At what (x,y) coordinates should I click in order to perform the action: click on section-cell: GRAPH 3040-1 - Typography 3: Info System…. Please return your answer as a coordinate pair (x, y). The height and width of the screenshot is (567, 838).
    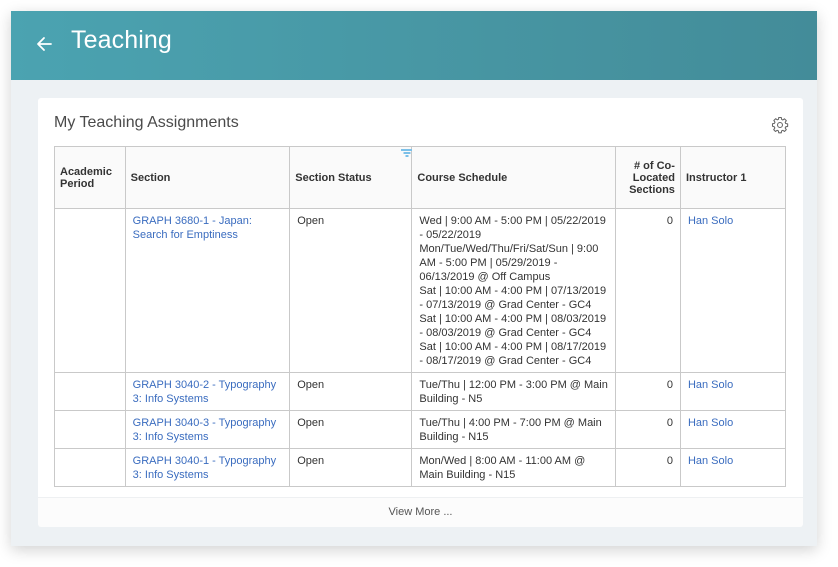
    Looking at the image, I should click on (207, 467).